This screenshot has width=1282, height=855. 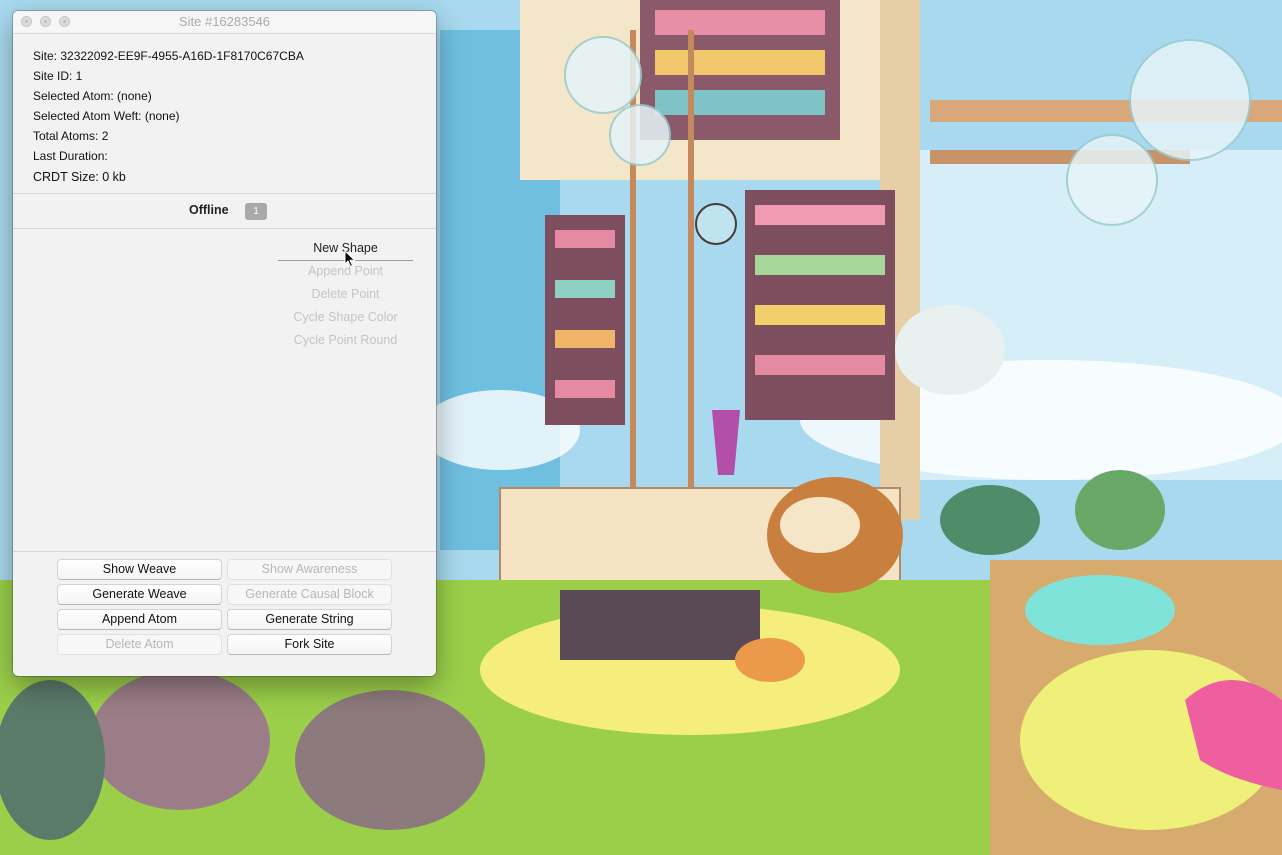 I want to click on peer-count-badge: 1, so click(x=256, y=211).